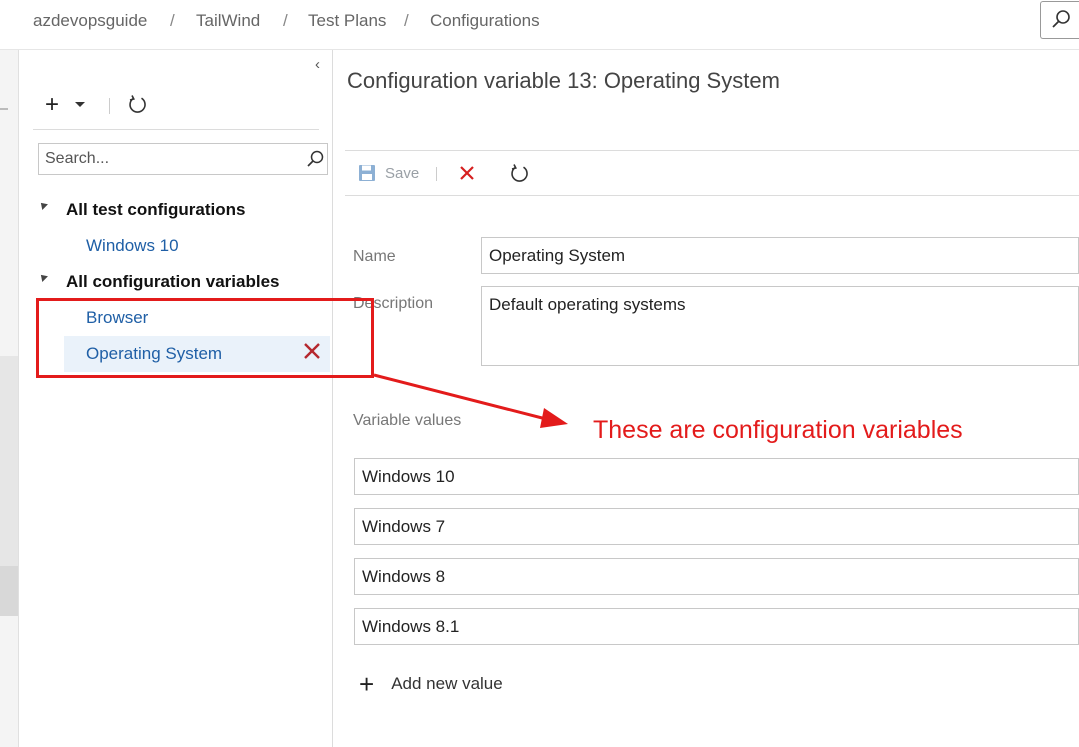  Describe the element at coordinates (4, 109) in the screenshot. I see `gutter-marker` at that location.